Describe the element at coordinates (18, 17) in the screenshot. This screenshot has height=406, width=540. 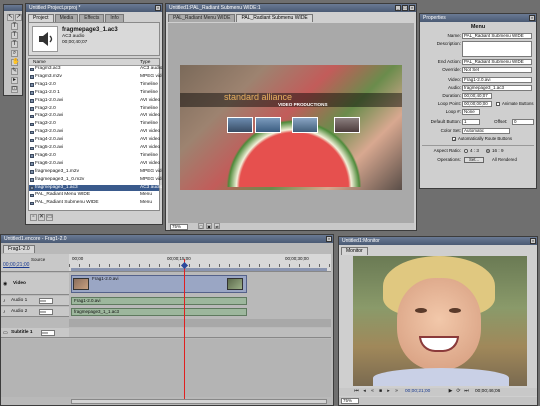
I see `direct-select-tool-icon: ↗` at that location.